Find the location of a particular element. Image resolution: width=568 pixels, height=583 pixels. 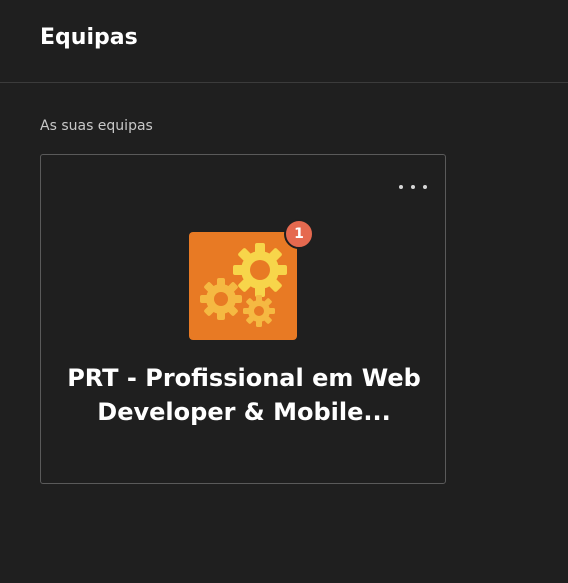

gears-icon is located at coordinates (243, 285).